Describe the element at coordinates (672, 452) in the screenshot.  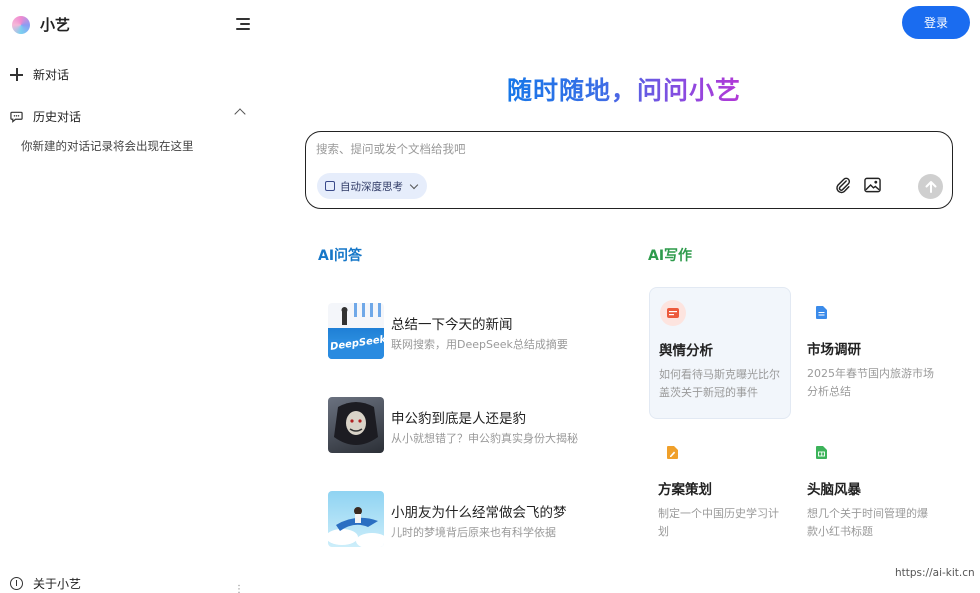
I see `pencil-document-icon` at that location.